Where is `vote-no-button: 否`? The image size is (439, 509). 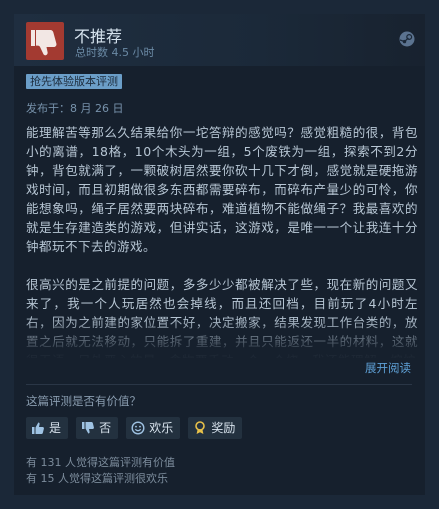
vote-no-button: 否 is located at coordinates (97, 428).